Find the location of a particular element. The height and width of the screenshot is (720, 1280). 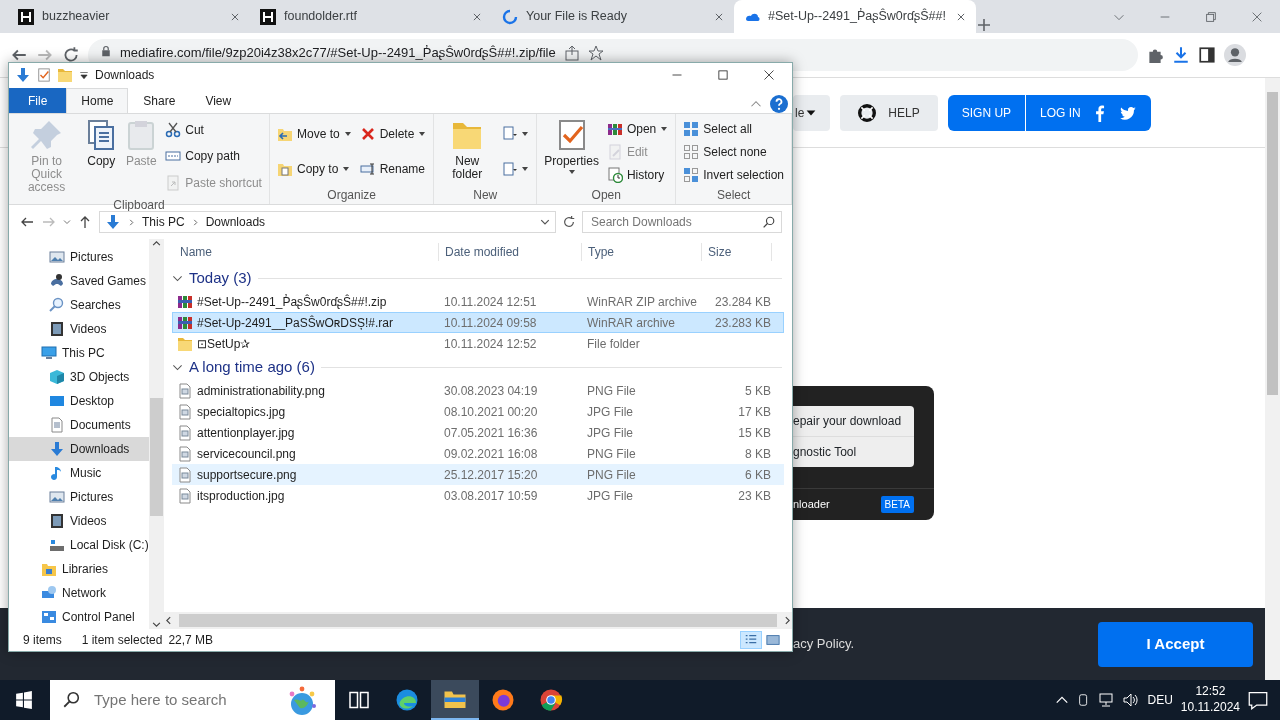

speaker-icon is located at coordinates (1131, 700).